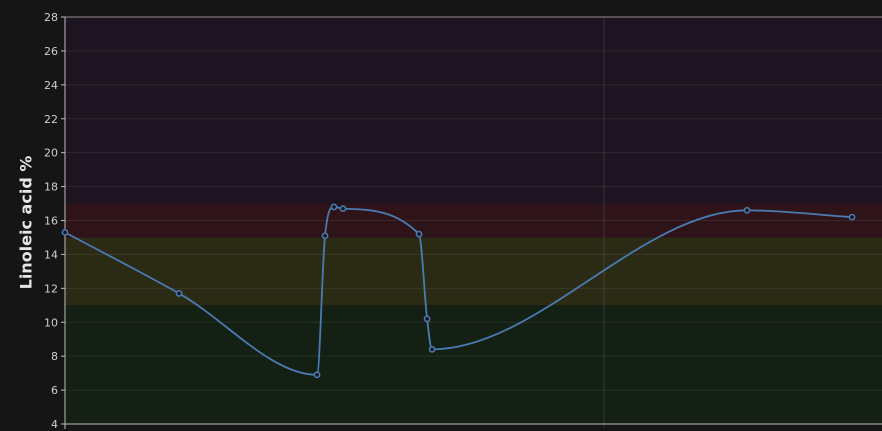  I want to click on y-axis-title: Linoleic acid %, so click(26, 223).